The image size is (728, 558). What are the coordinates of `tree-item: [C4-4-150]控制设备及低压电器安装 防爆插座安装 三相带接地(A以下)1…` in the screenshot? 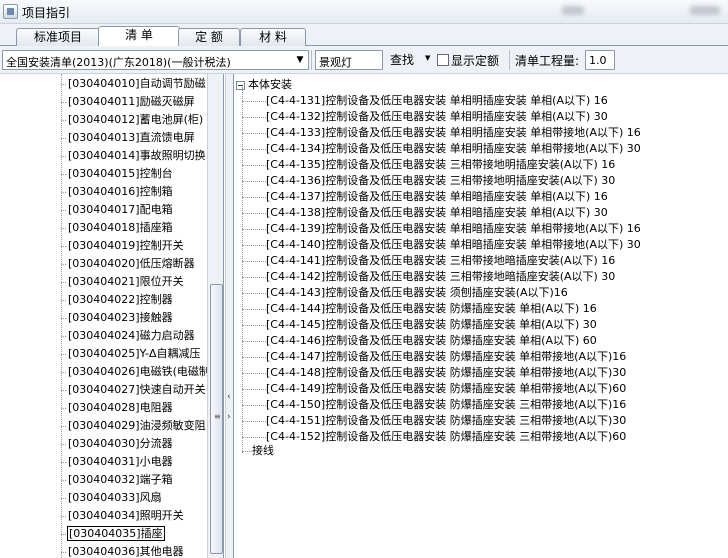 It's located at (434, 405).